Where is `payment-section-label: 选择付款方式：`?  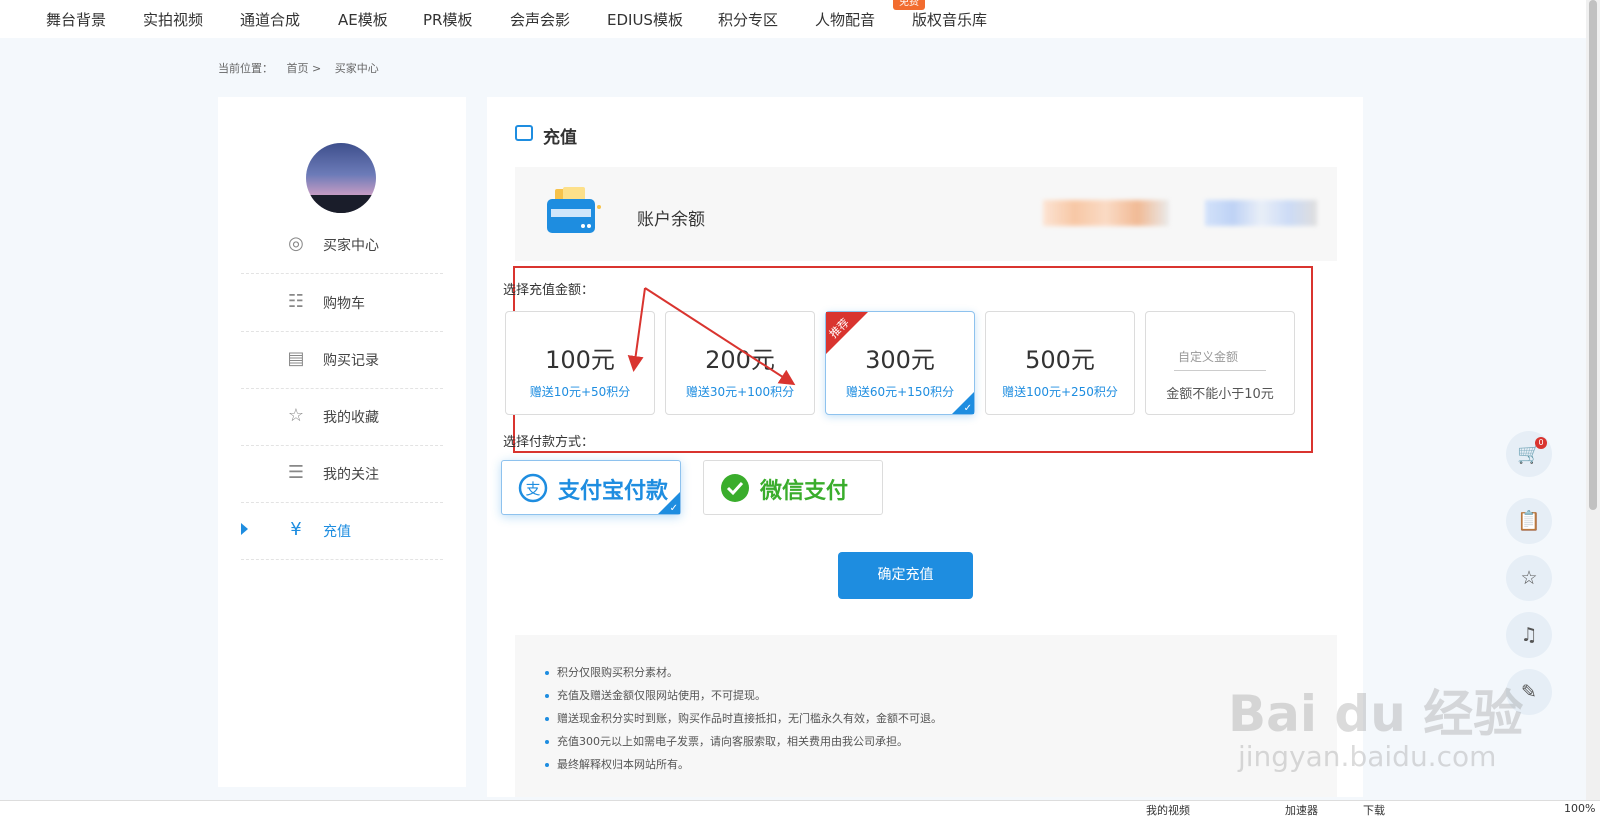 payment-section-label: 选择付款方式： is located at coordinates (549, 442).